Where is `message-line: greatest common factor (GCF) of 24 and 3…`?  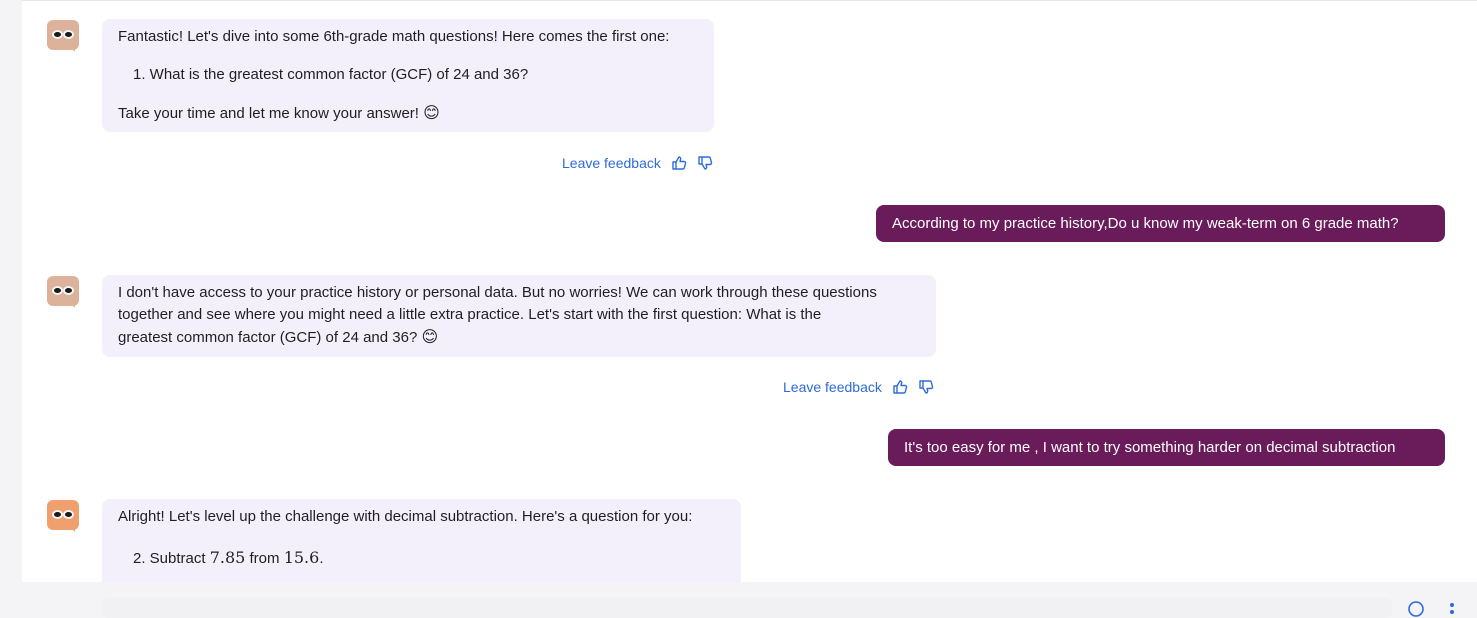
message-line: greatest common factor (GCF) of 24 and 3… is located at coordinates (278, 336).